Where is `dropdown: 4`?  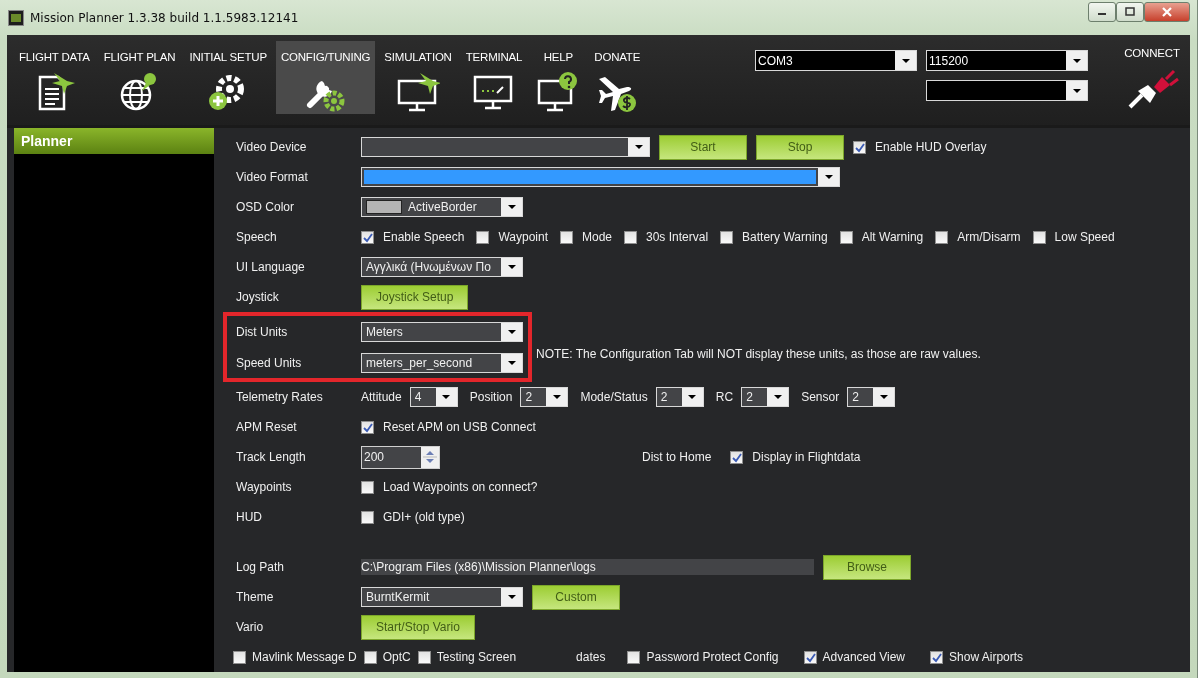
dropdown: 4 is located at coordinates (433, 397).